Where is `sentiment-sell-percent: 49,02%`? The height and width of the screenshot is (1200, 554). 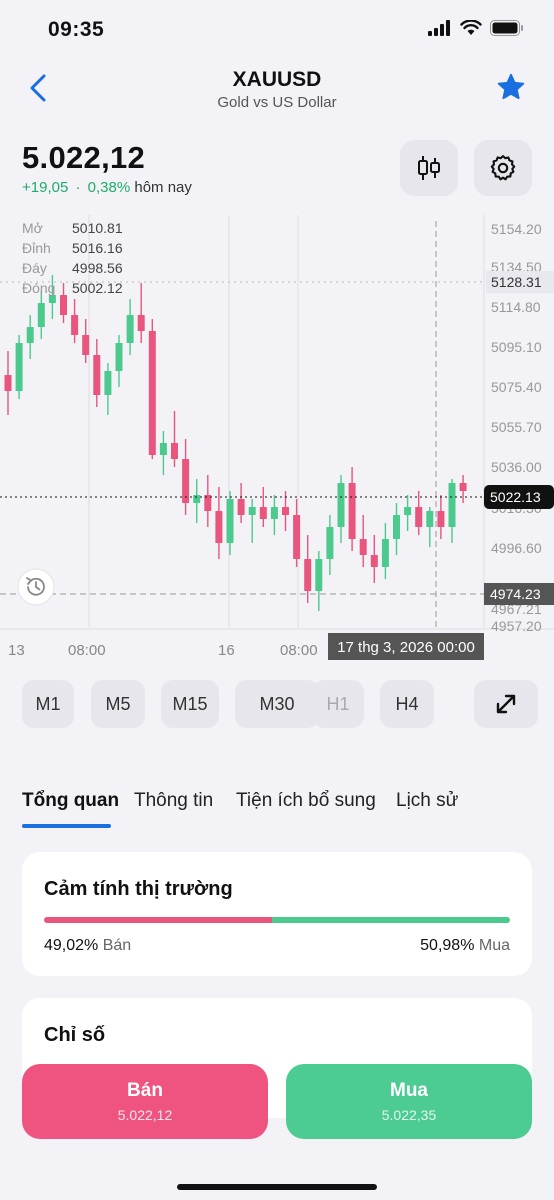
sentiment-sell-percent: 49,02% is located at coordinates (71, 945).